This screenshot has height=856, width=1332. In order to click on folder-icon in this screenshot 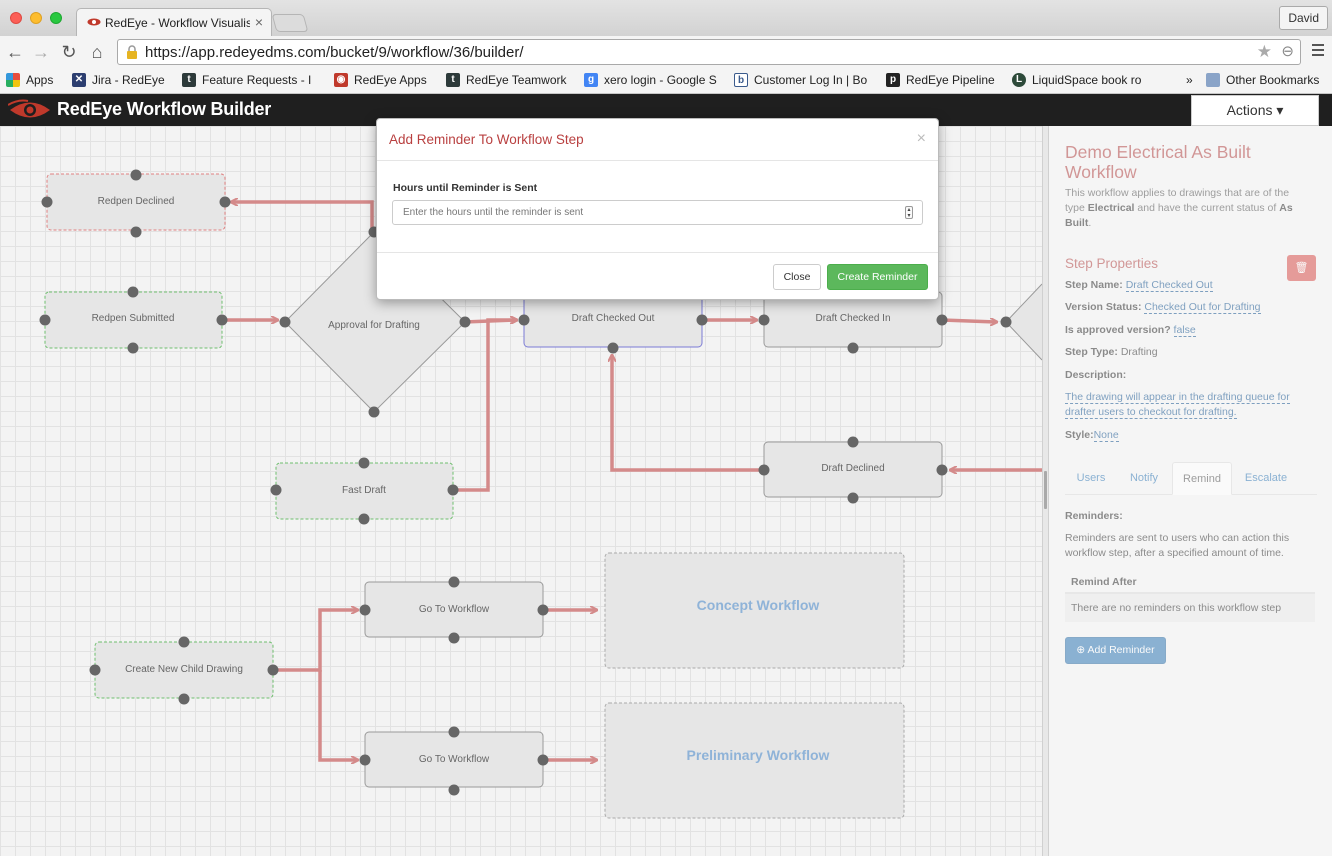, I will do `click(1213, 80)`.